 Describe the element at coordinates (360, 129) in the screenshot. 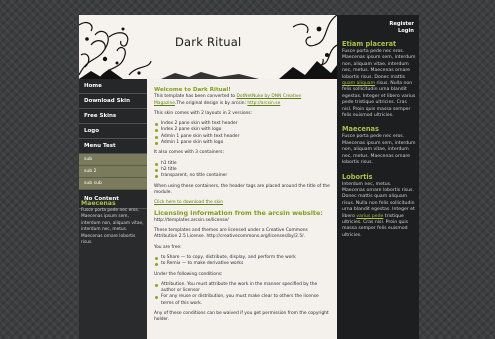

I see `right-box-title-maecenas: Maecenas` at that location.